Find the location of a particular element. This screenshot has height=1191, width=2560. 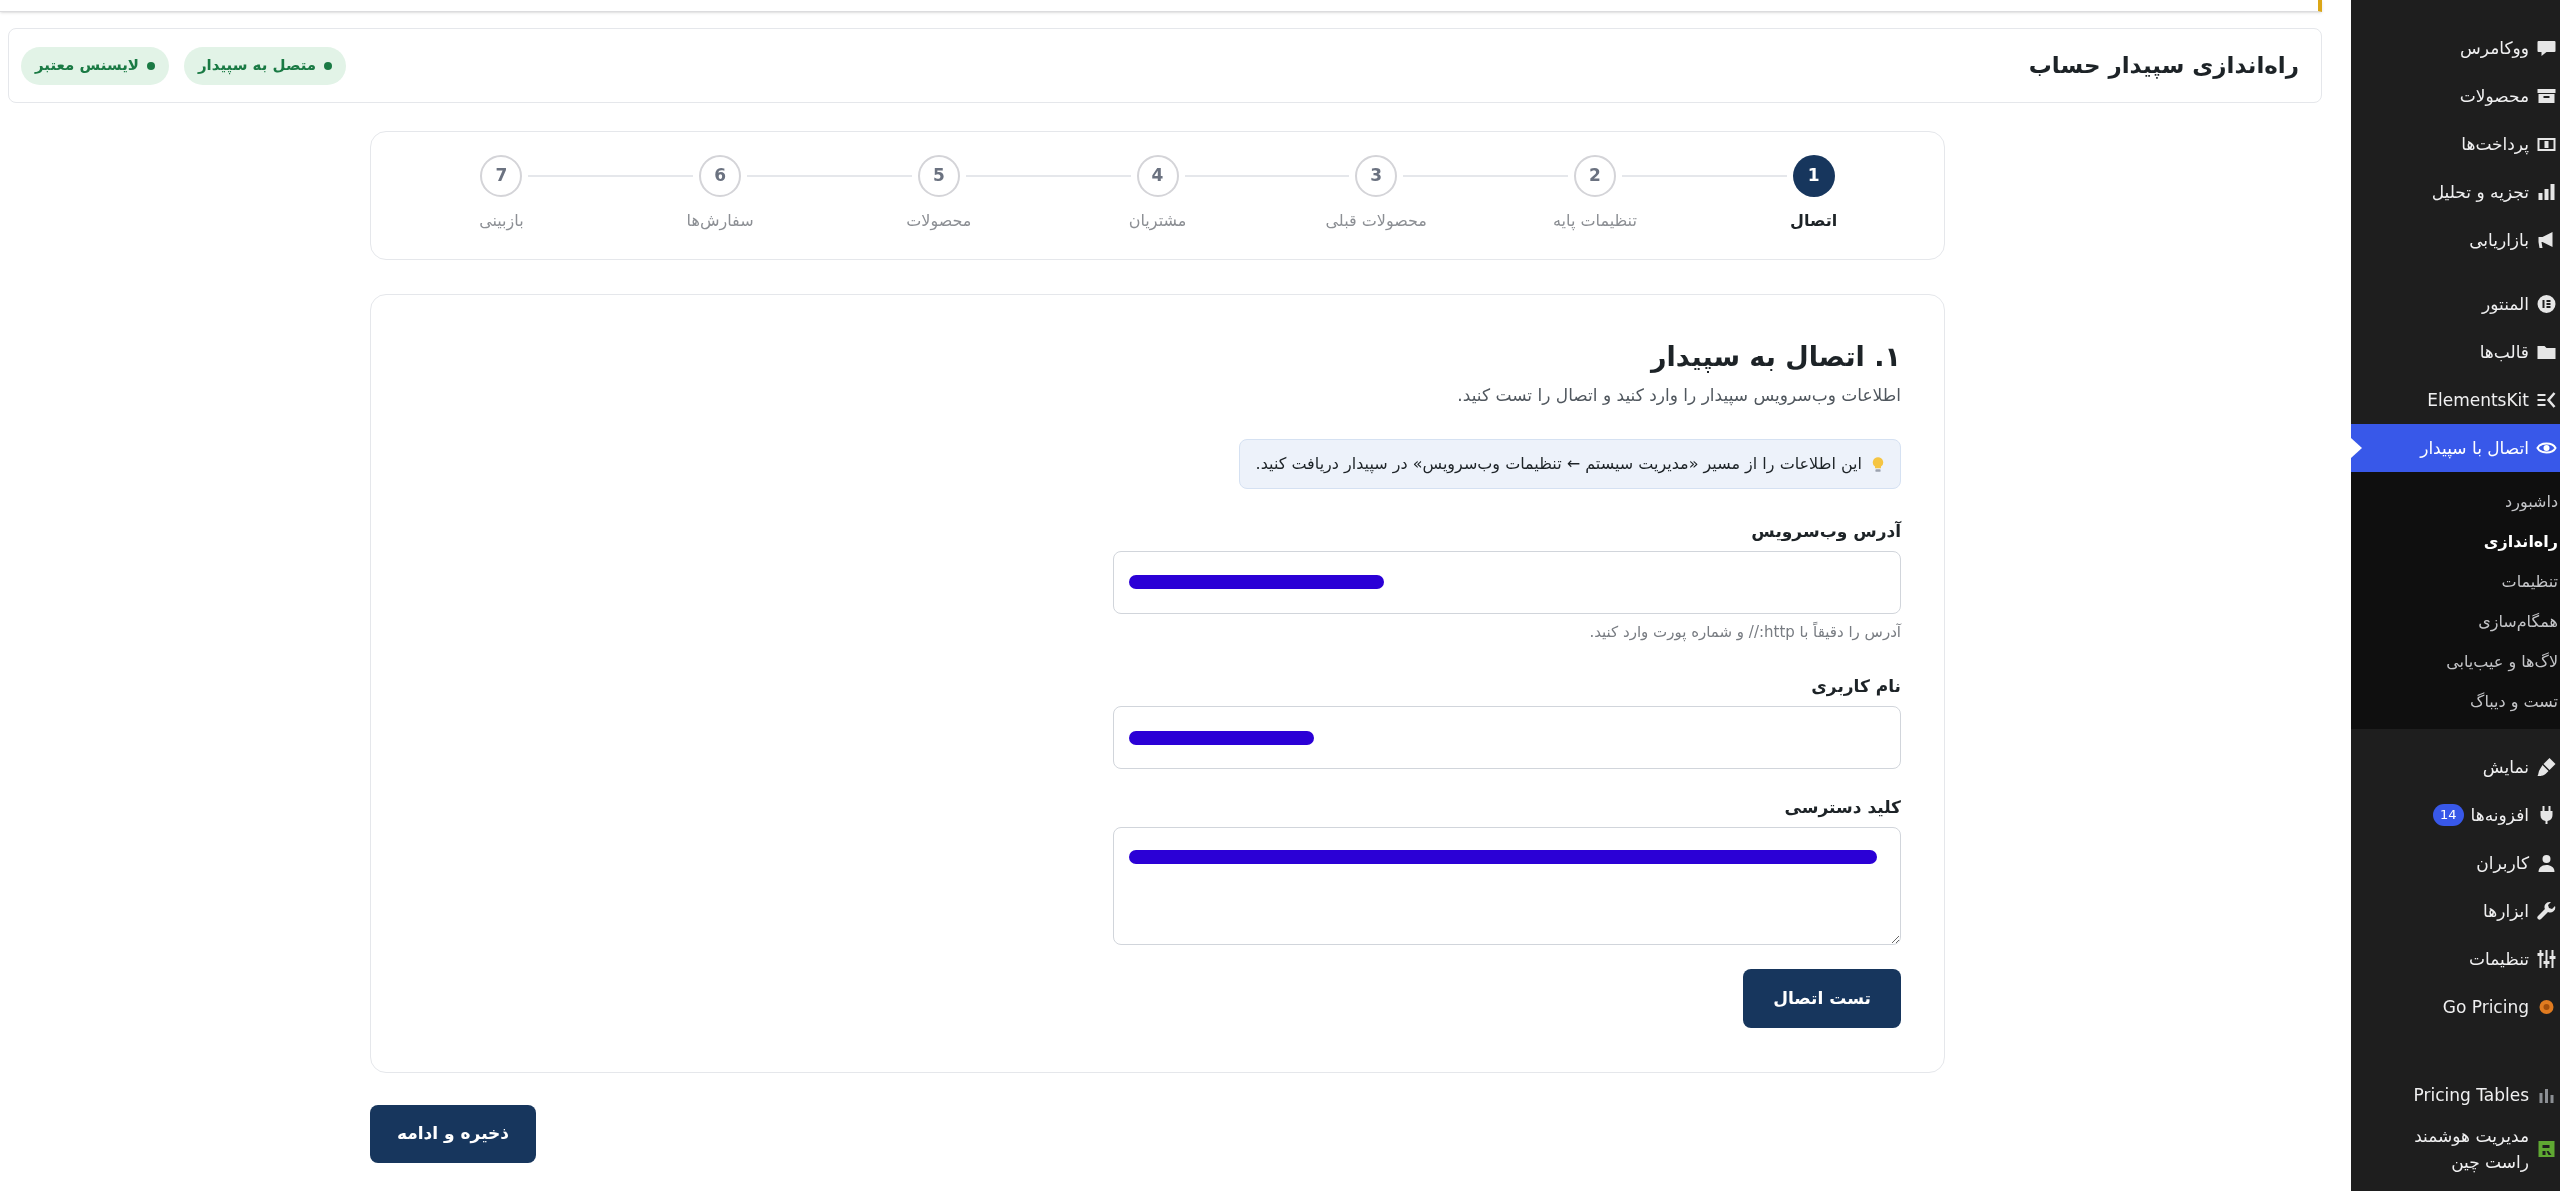

bar-chart-icon is located at coordinates (2546, 192).